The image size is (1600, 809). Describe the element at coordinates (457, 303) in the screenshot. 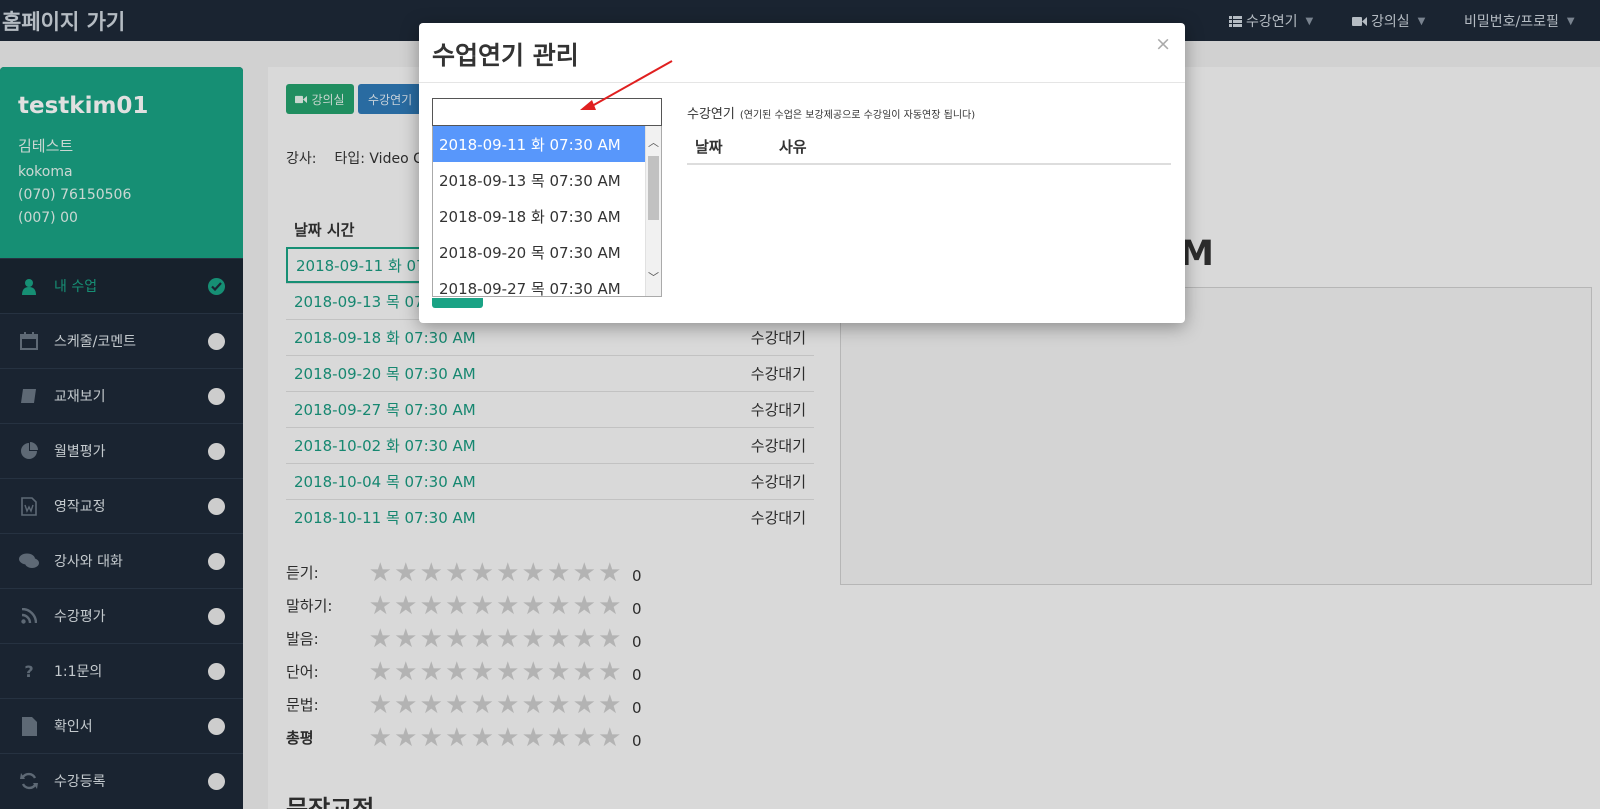

I see `submit-button` at that location.